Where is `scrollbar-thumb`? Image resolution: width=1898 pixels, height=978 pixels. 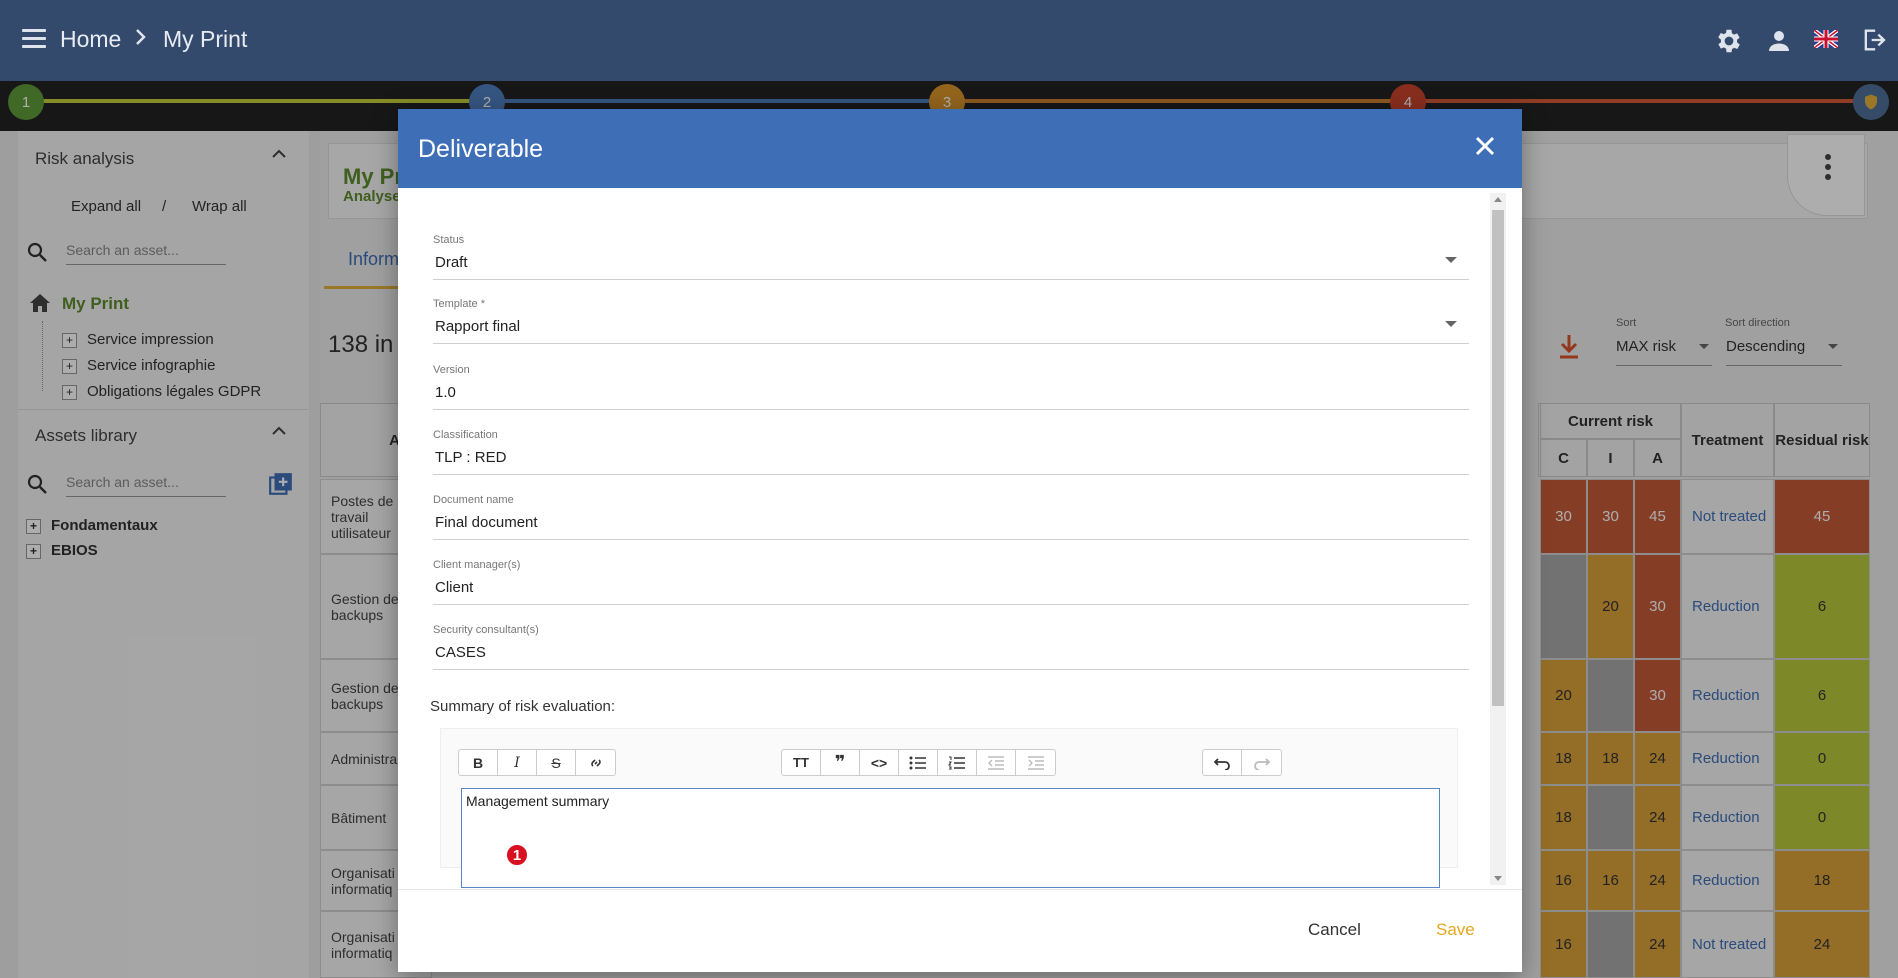
scrollbar-thumb is located at coordinates (1498, 458).